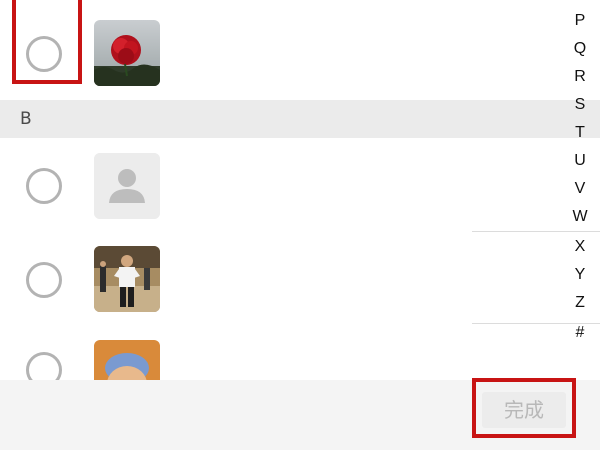 The height and width of the screenshot is (450, 600). Describe the element at coordinates (580, 217) in the screenshot. I see `index-letter-w: W` at that location.